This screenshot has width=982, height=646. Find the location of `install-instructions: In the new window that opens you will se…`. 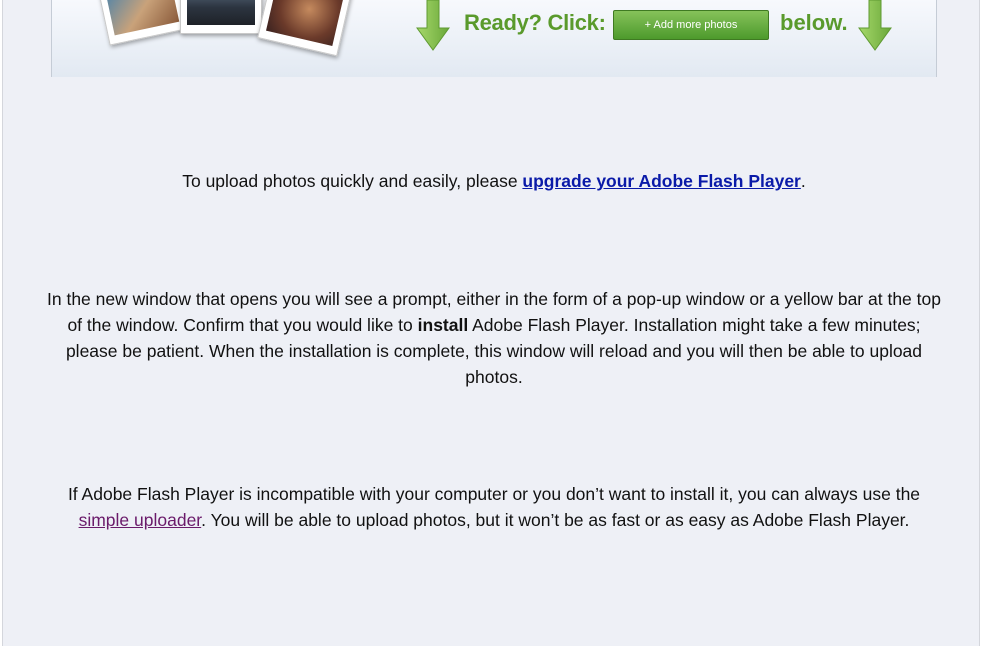

install-instructions: In the new window that opens you will se… is located at coordinates (494, 338).